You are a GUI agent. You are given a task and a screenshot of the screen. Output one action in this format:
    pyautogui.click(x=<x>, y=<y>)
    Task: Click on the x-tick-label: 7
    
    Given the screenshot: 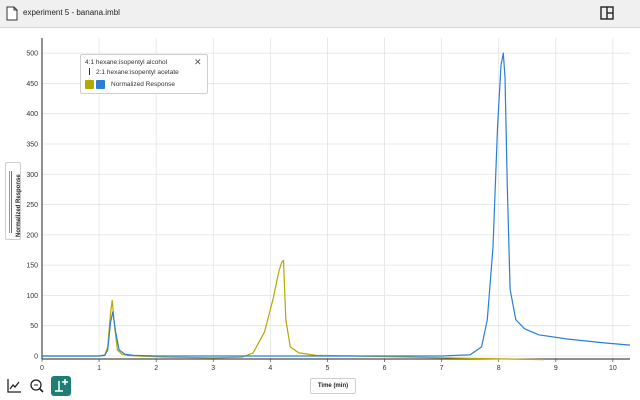 What is the action you would take?
    pyautogui.click(x=442, y=368)
    